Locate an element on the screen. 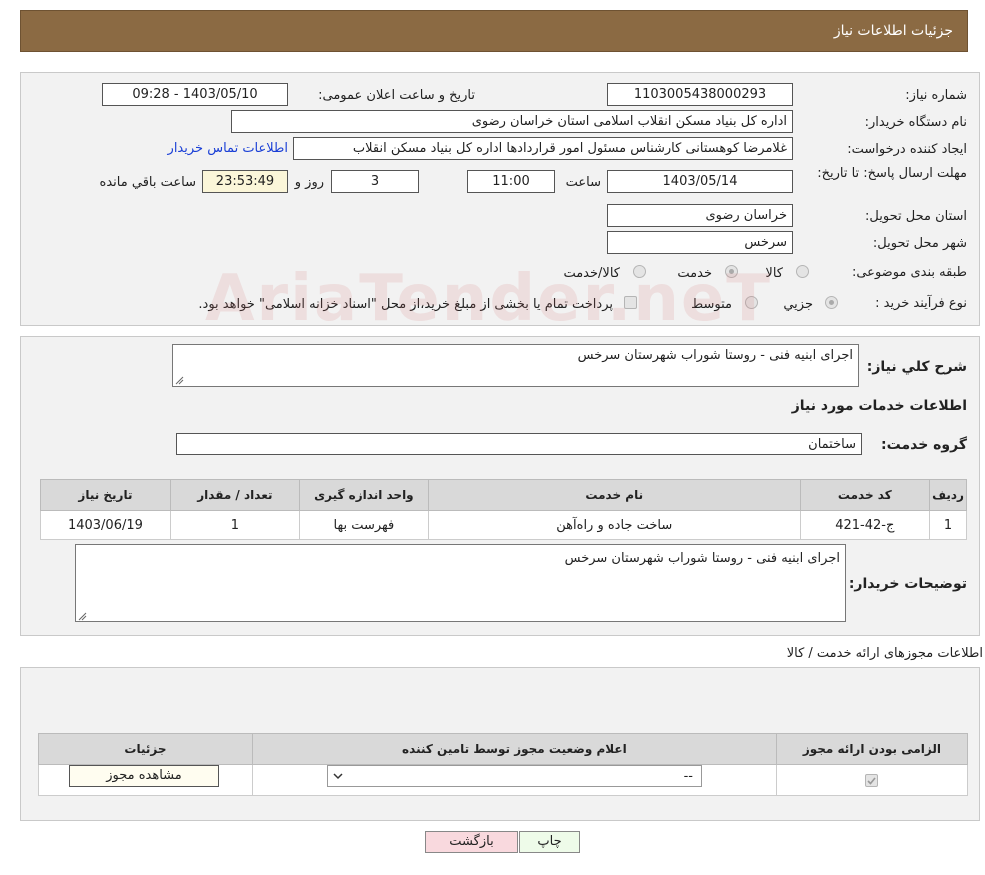  license-required-checkbox is located at coordinates (872, 780).